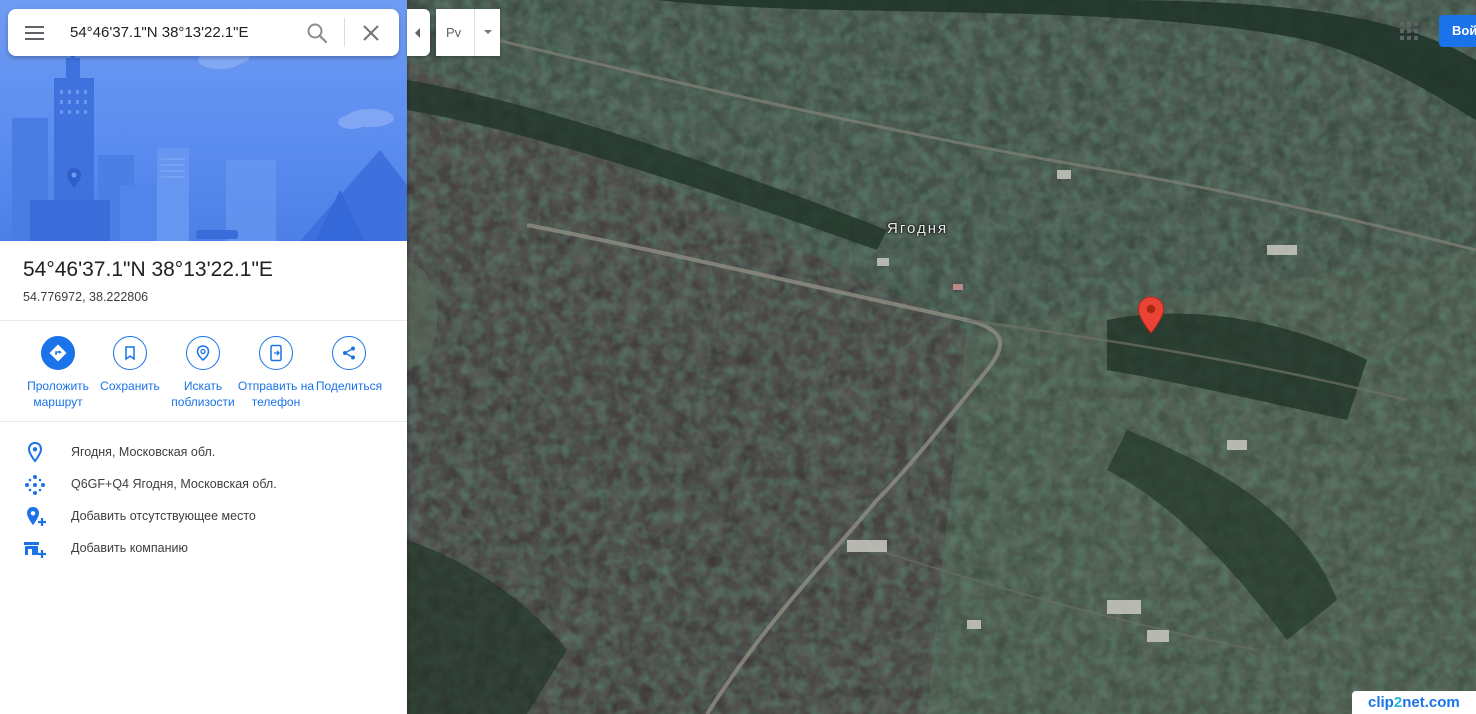  I want to click on sign-in-button: Войти, so click(1457, 31).